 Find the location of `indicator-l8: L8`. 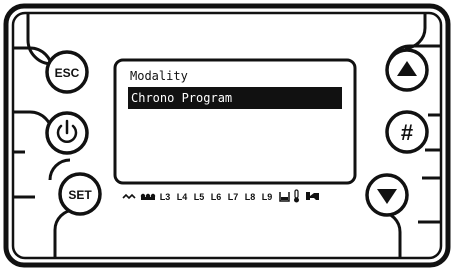

indicator-l8: L8 is located at coordinates (250, 197).